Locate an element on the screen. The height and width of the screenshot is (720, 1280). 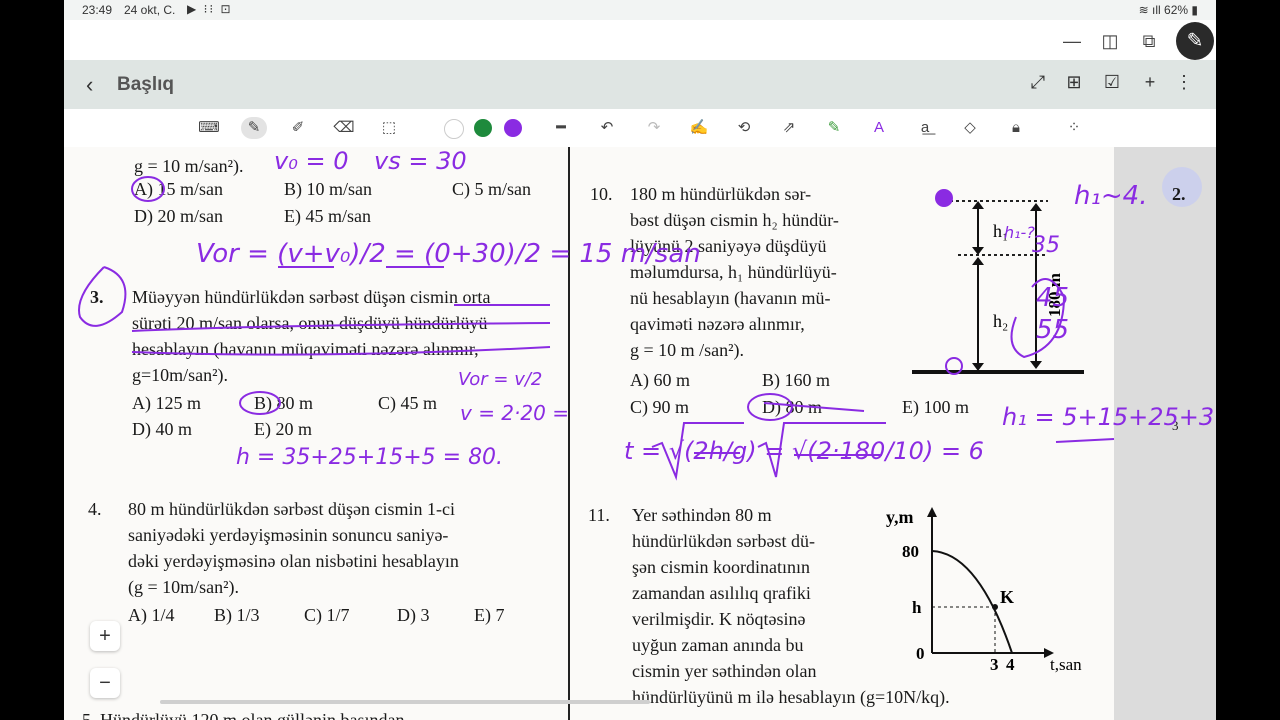
note-title: Başlıq is located at coordinates (145, 85).